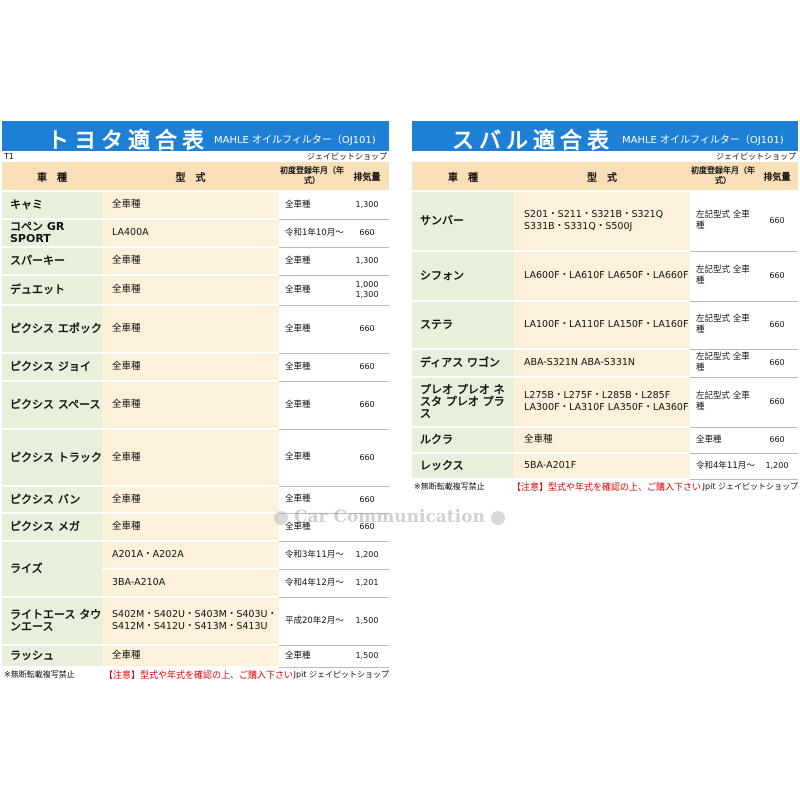  I want to click on table-row: ピクシス エポック 全車種 全車種 660, so click(195, 329).